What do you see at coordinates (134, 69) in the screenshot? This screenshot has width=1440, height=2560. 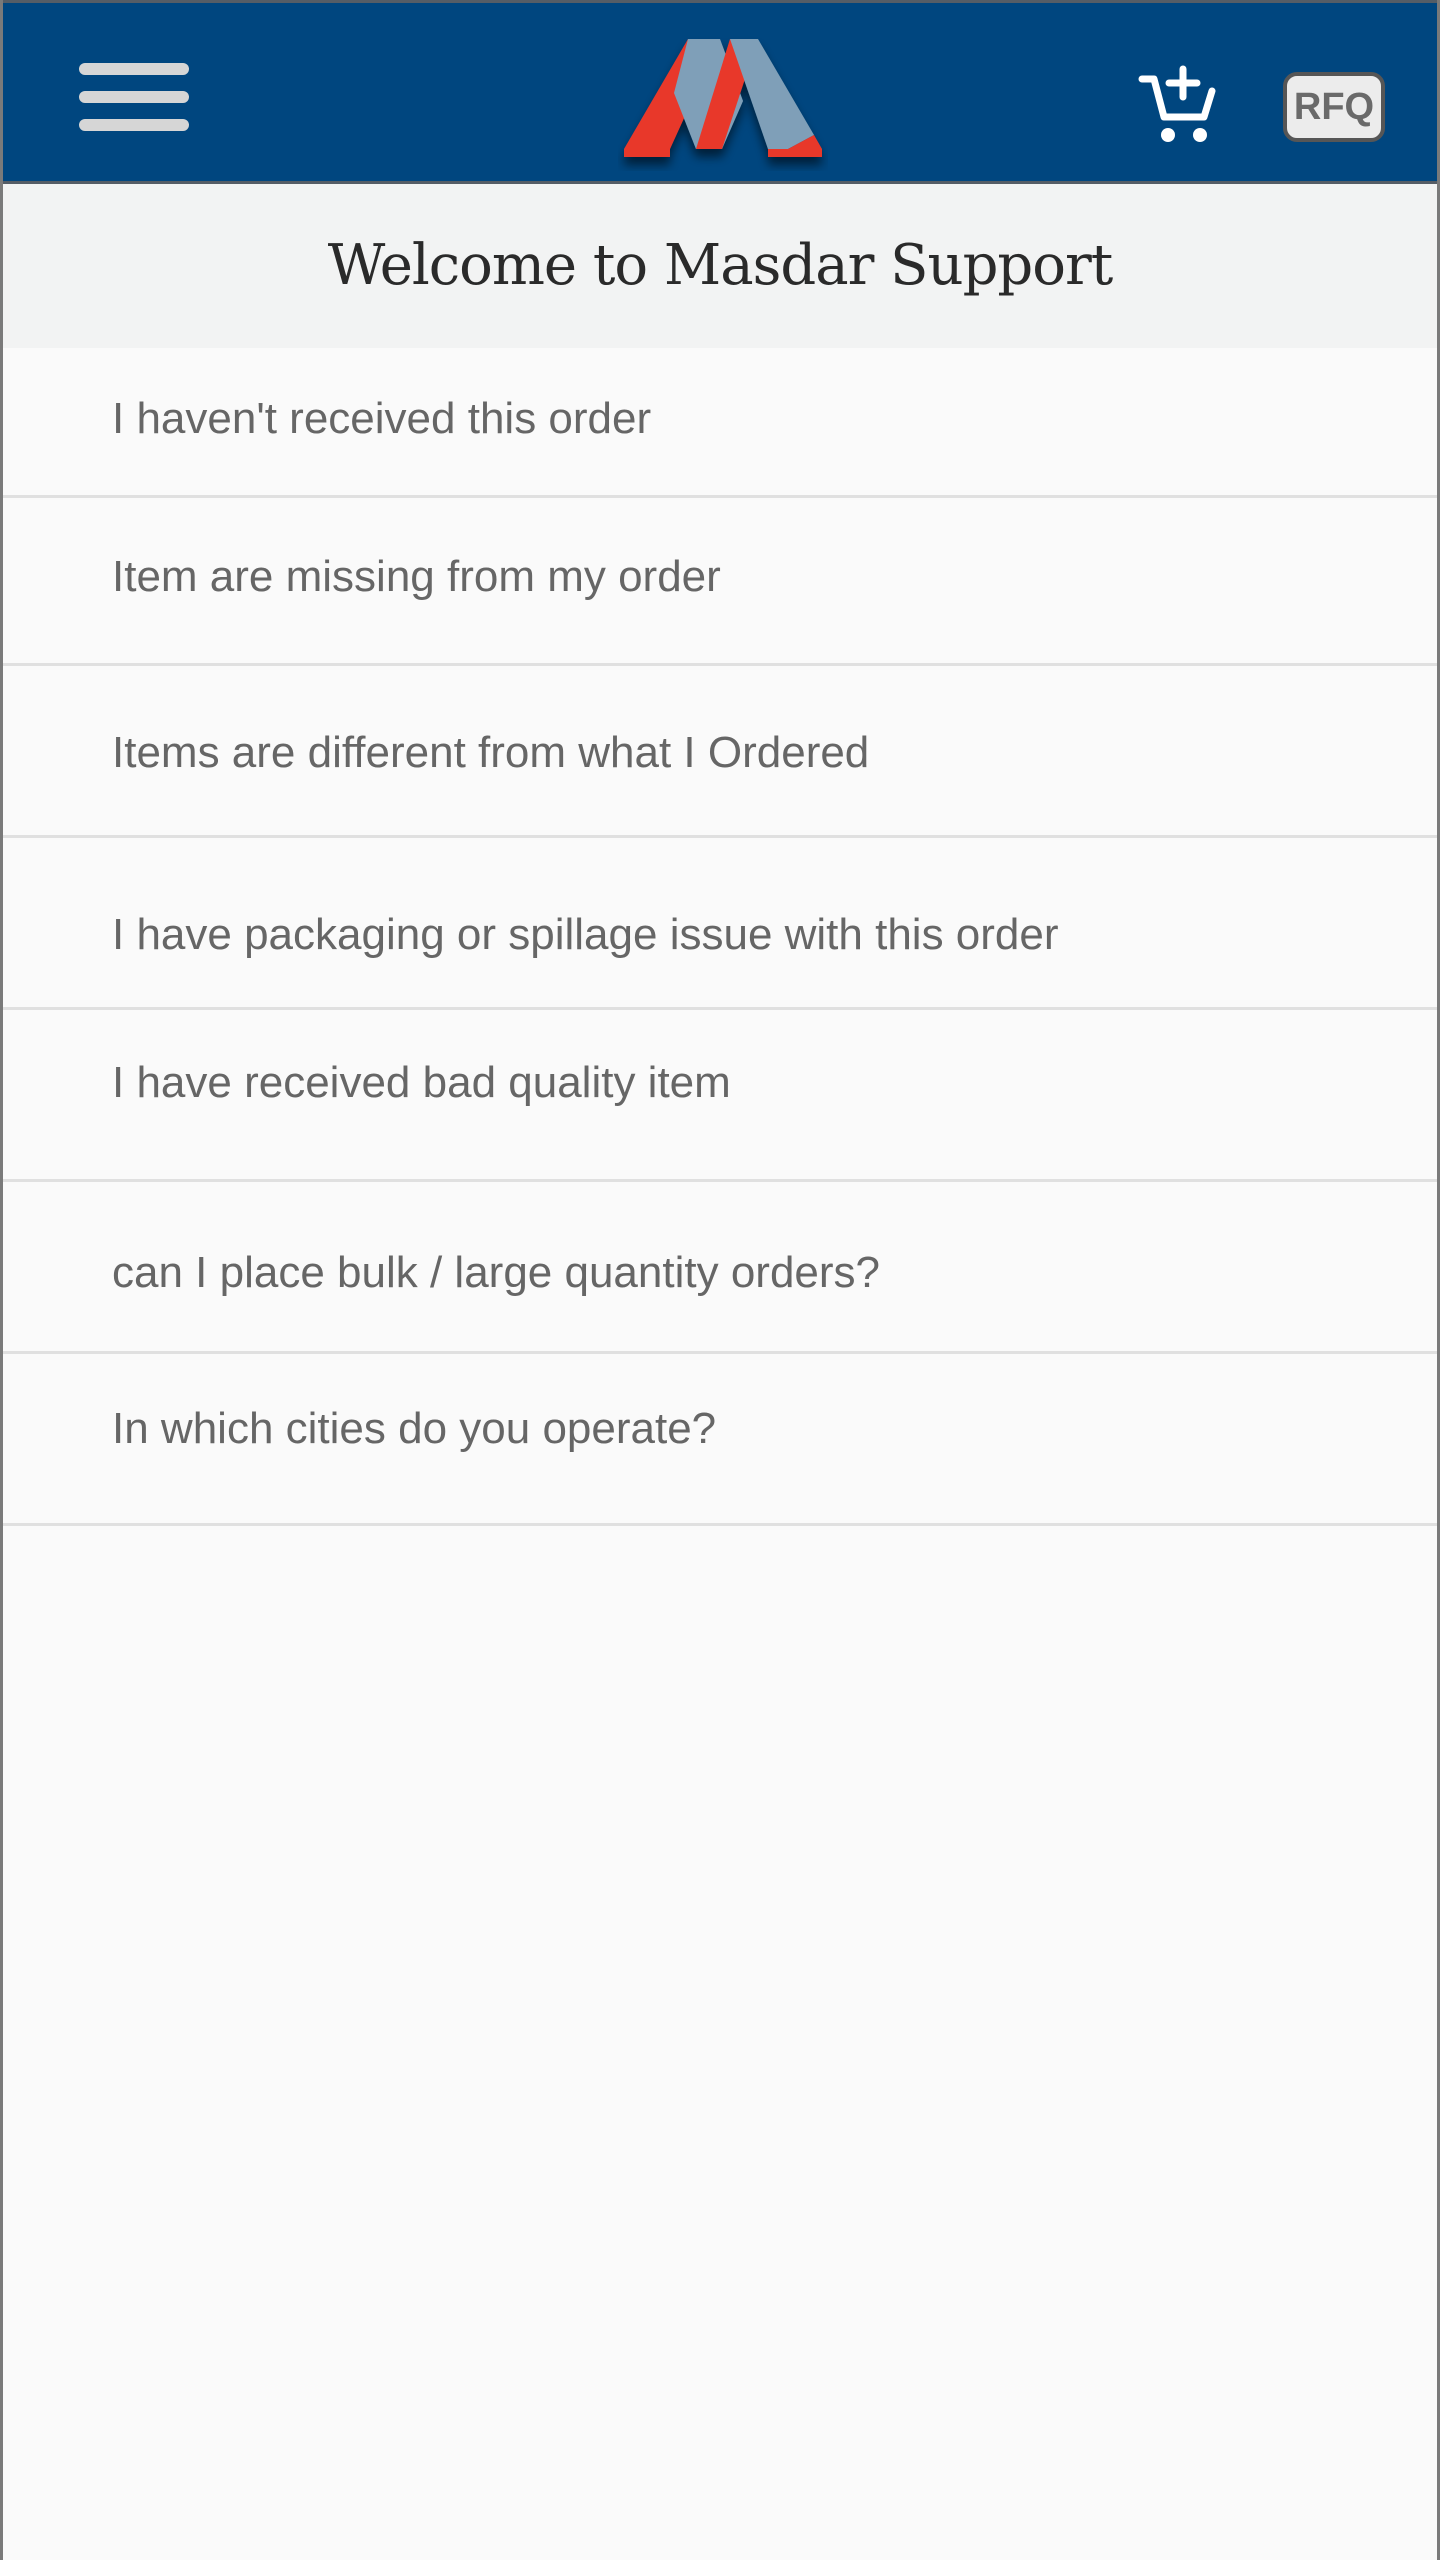 I see `hamburger-menu-icon` at bounding box center [134, 69].